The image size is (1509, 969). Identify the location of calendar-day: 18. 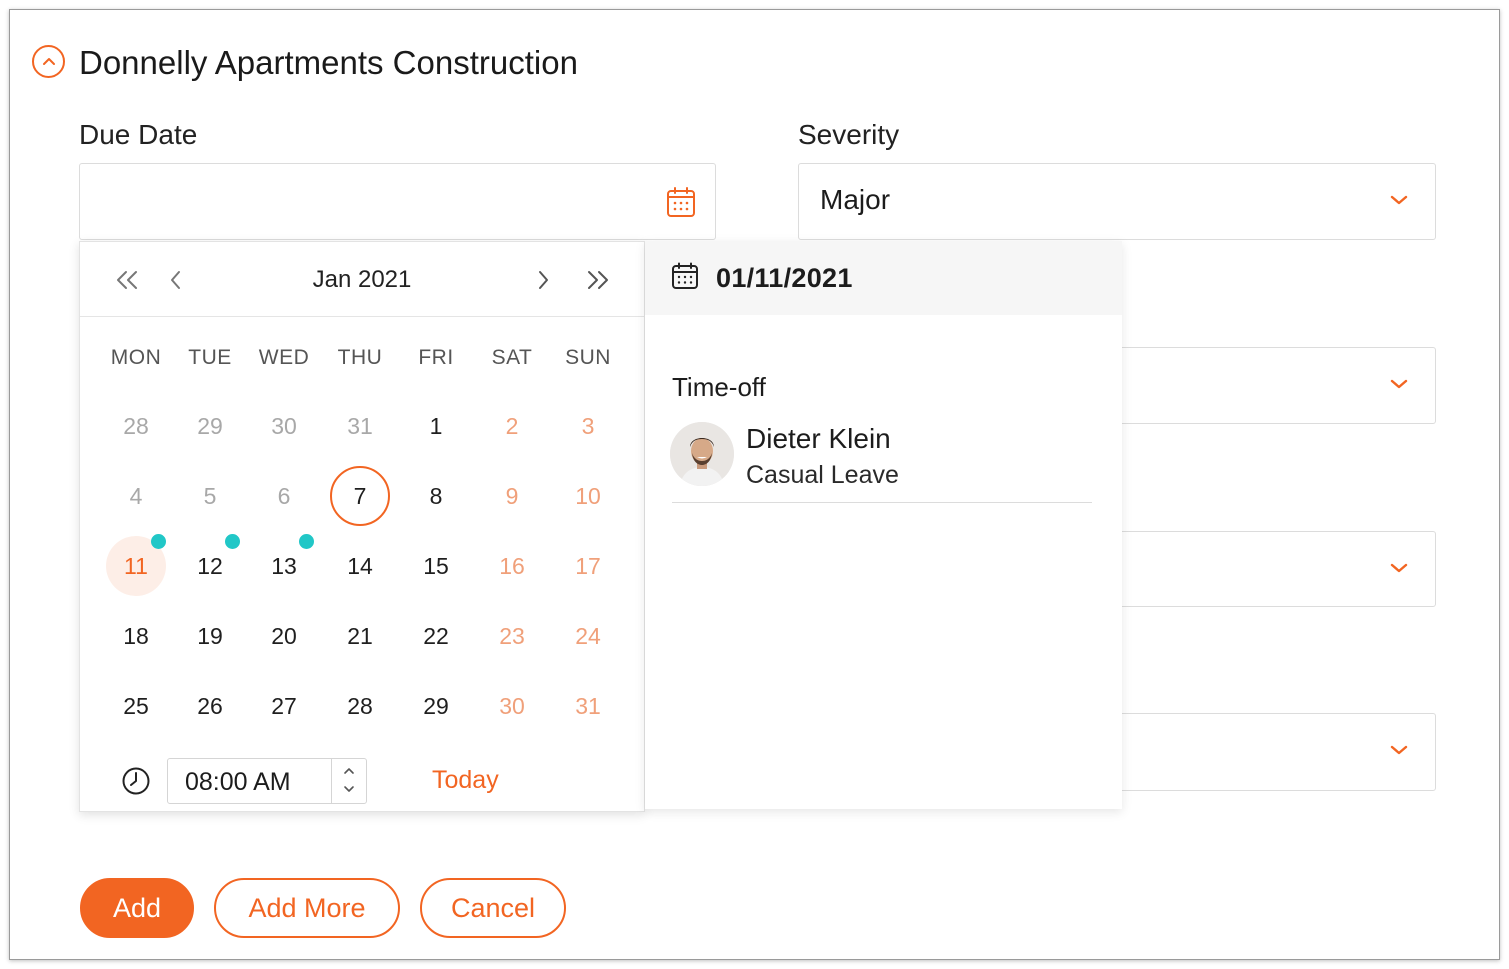
(136, 636).